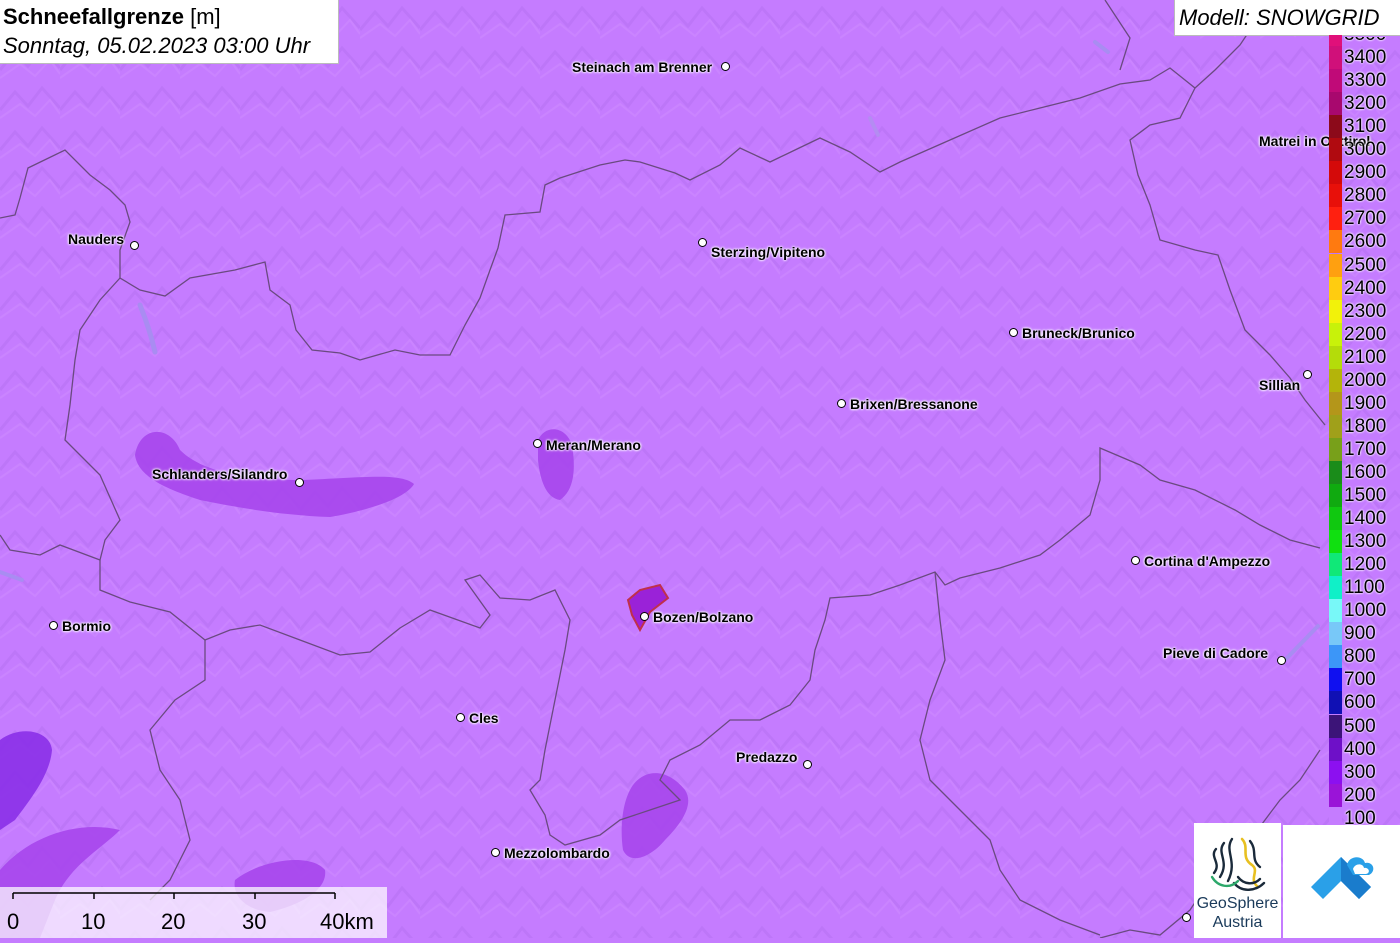  I want to click on legend-label-1000: 1000, so click(1365, 611).